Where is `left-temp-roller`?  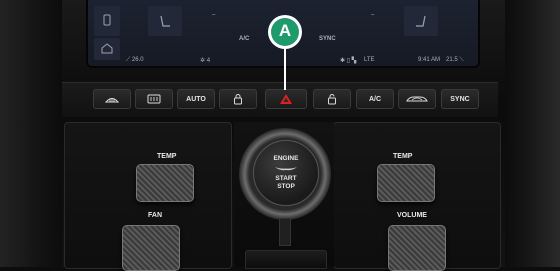
left-temp-roller is located at coordinates (165, 183).